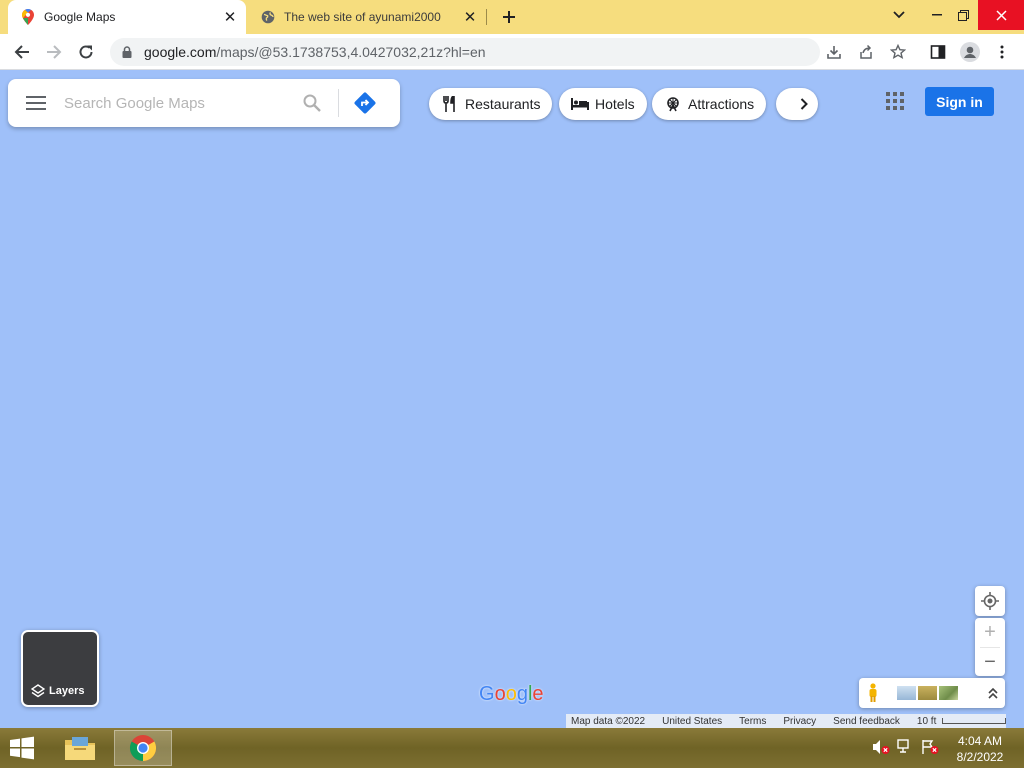 This screenshot has width=1024, height=768. I want to click on lock-icon, so click(127, 52).